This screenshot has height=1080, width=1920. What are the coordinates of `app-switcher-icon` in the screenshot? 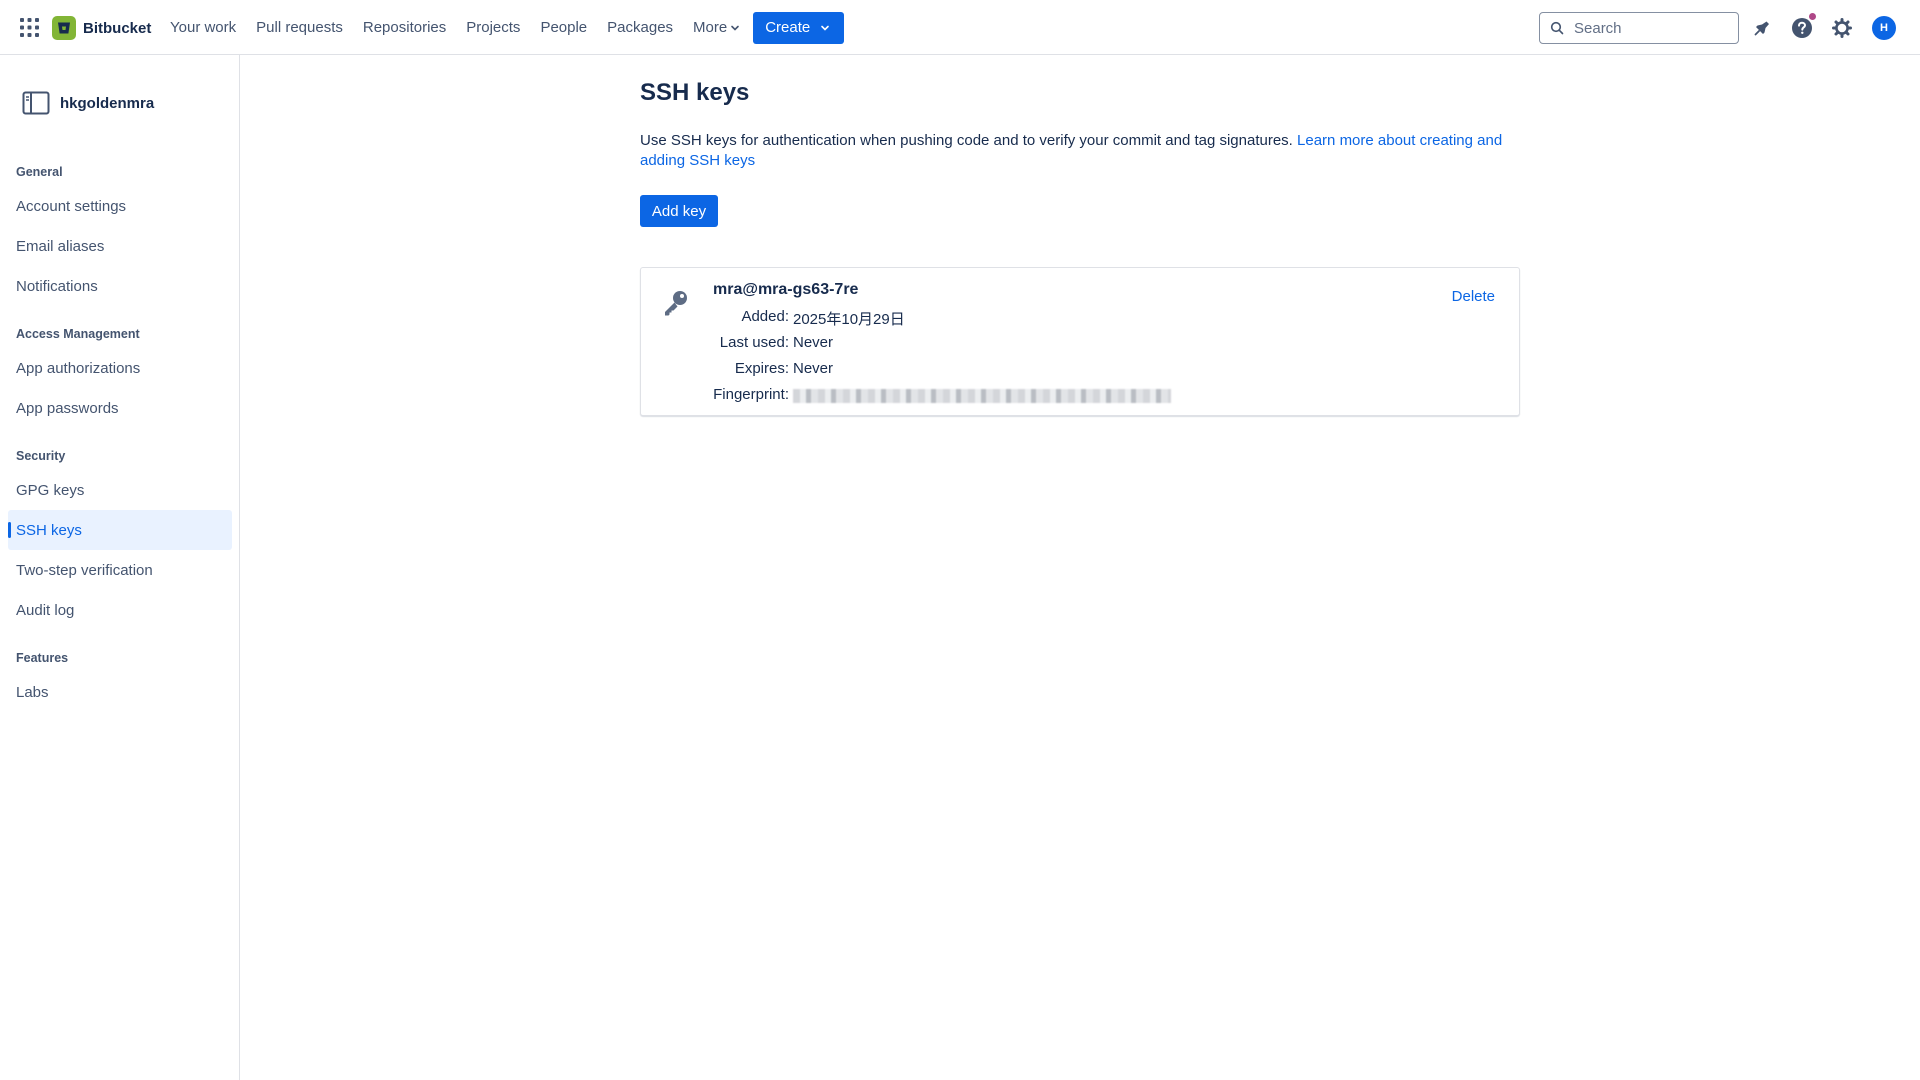 It's located at (29, 27).